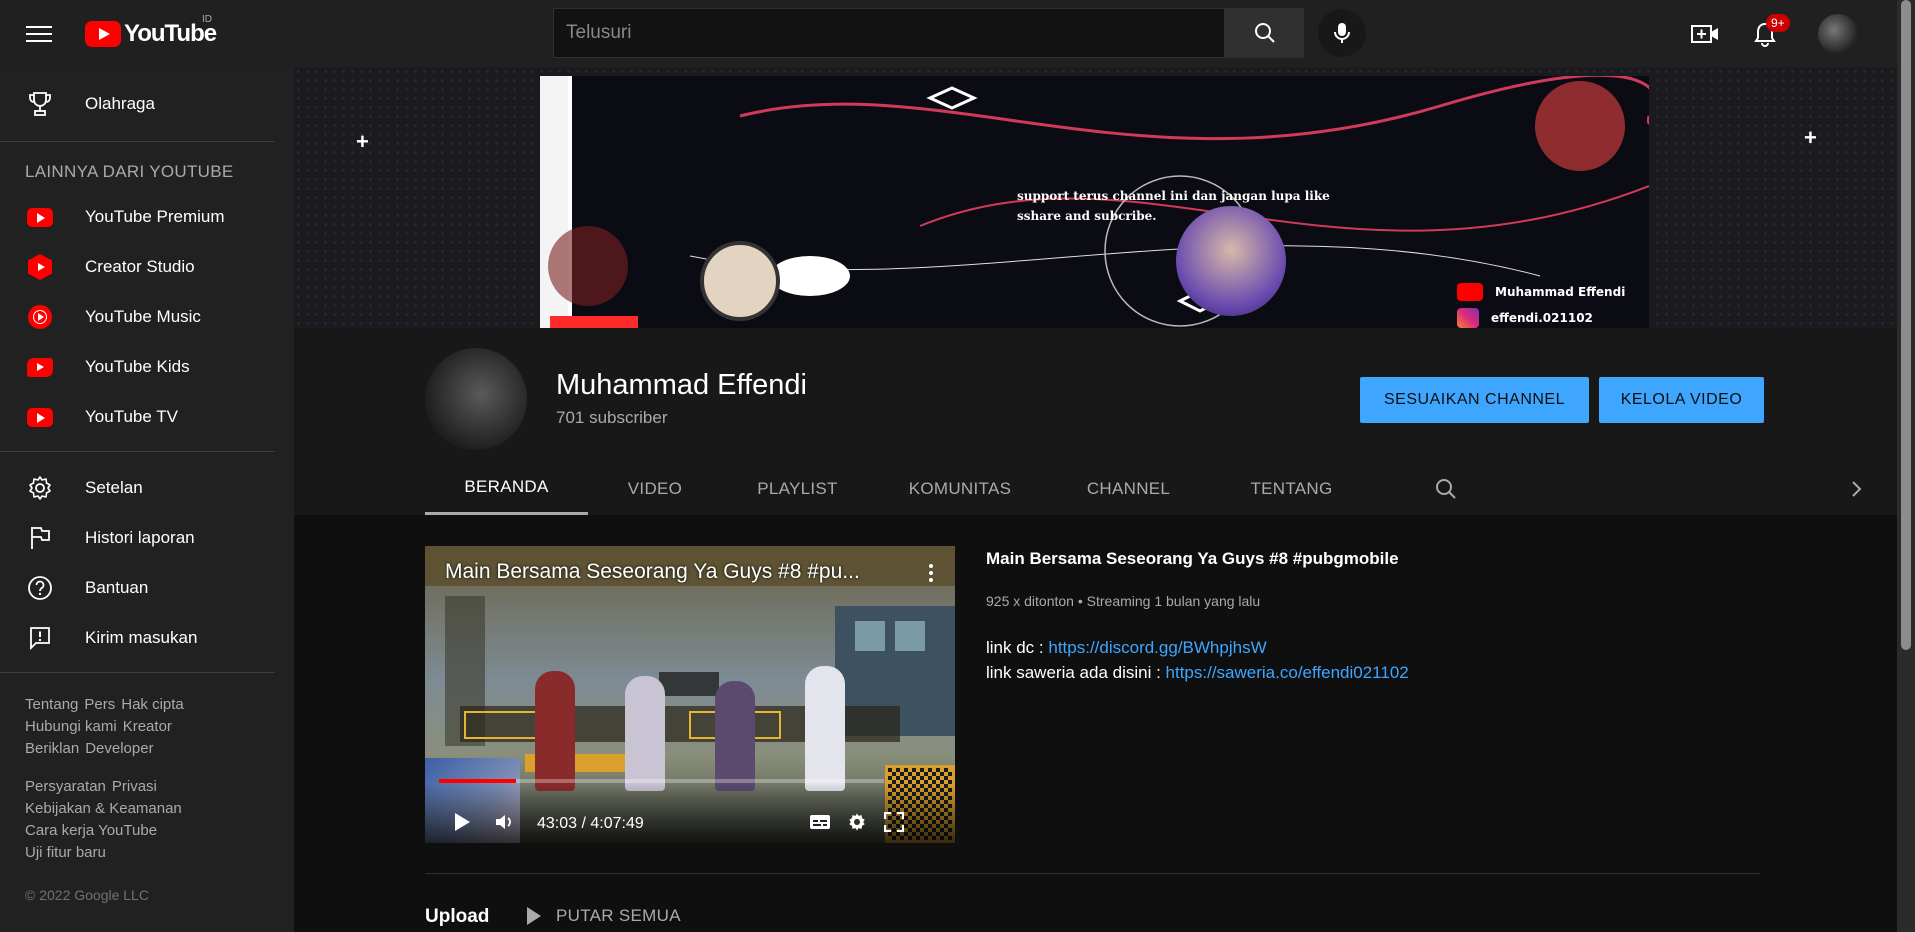 The width and height of the screenshot is (1915, 932). What do you see at coordinates (40, 317) in the screenshot?
I see `youtube-music-icon` at bounding box center [40, 317].